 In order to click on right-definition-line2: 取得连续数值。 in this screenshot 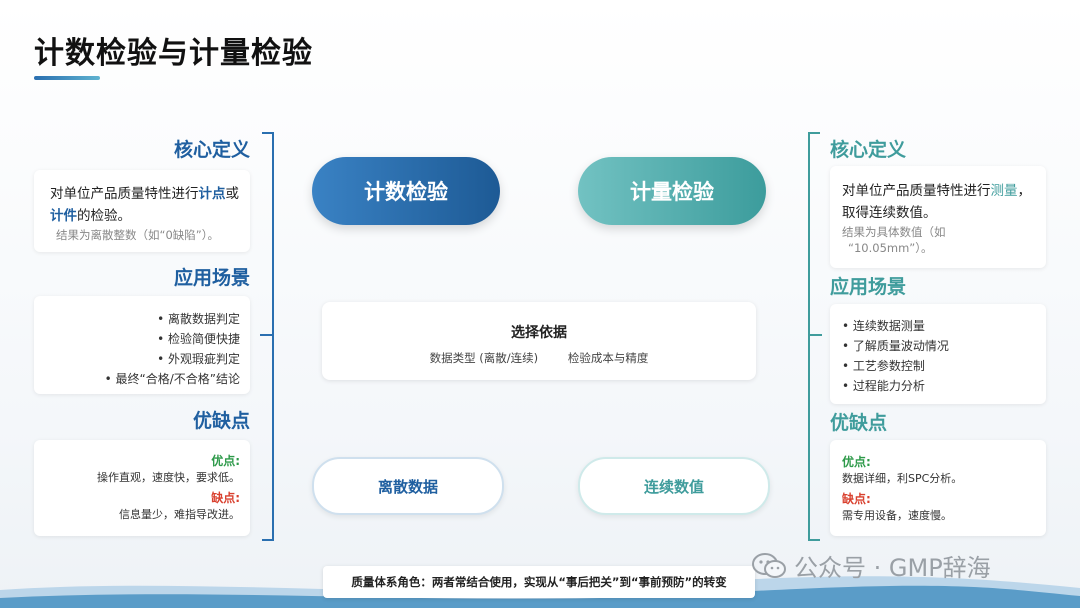, I will do `click(889, 213)`.